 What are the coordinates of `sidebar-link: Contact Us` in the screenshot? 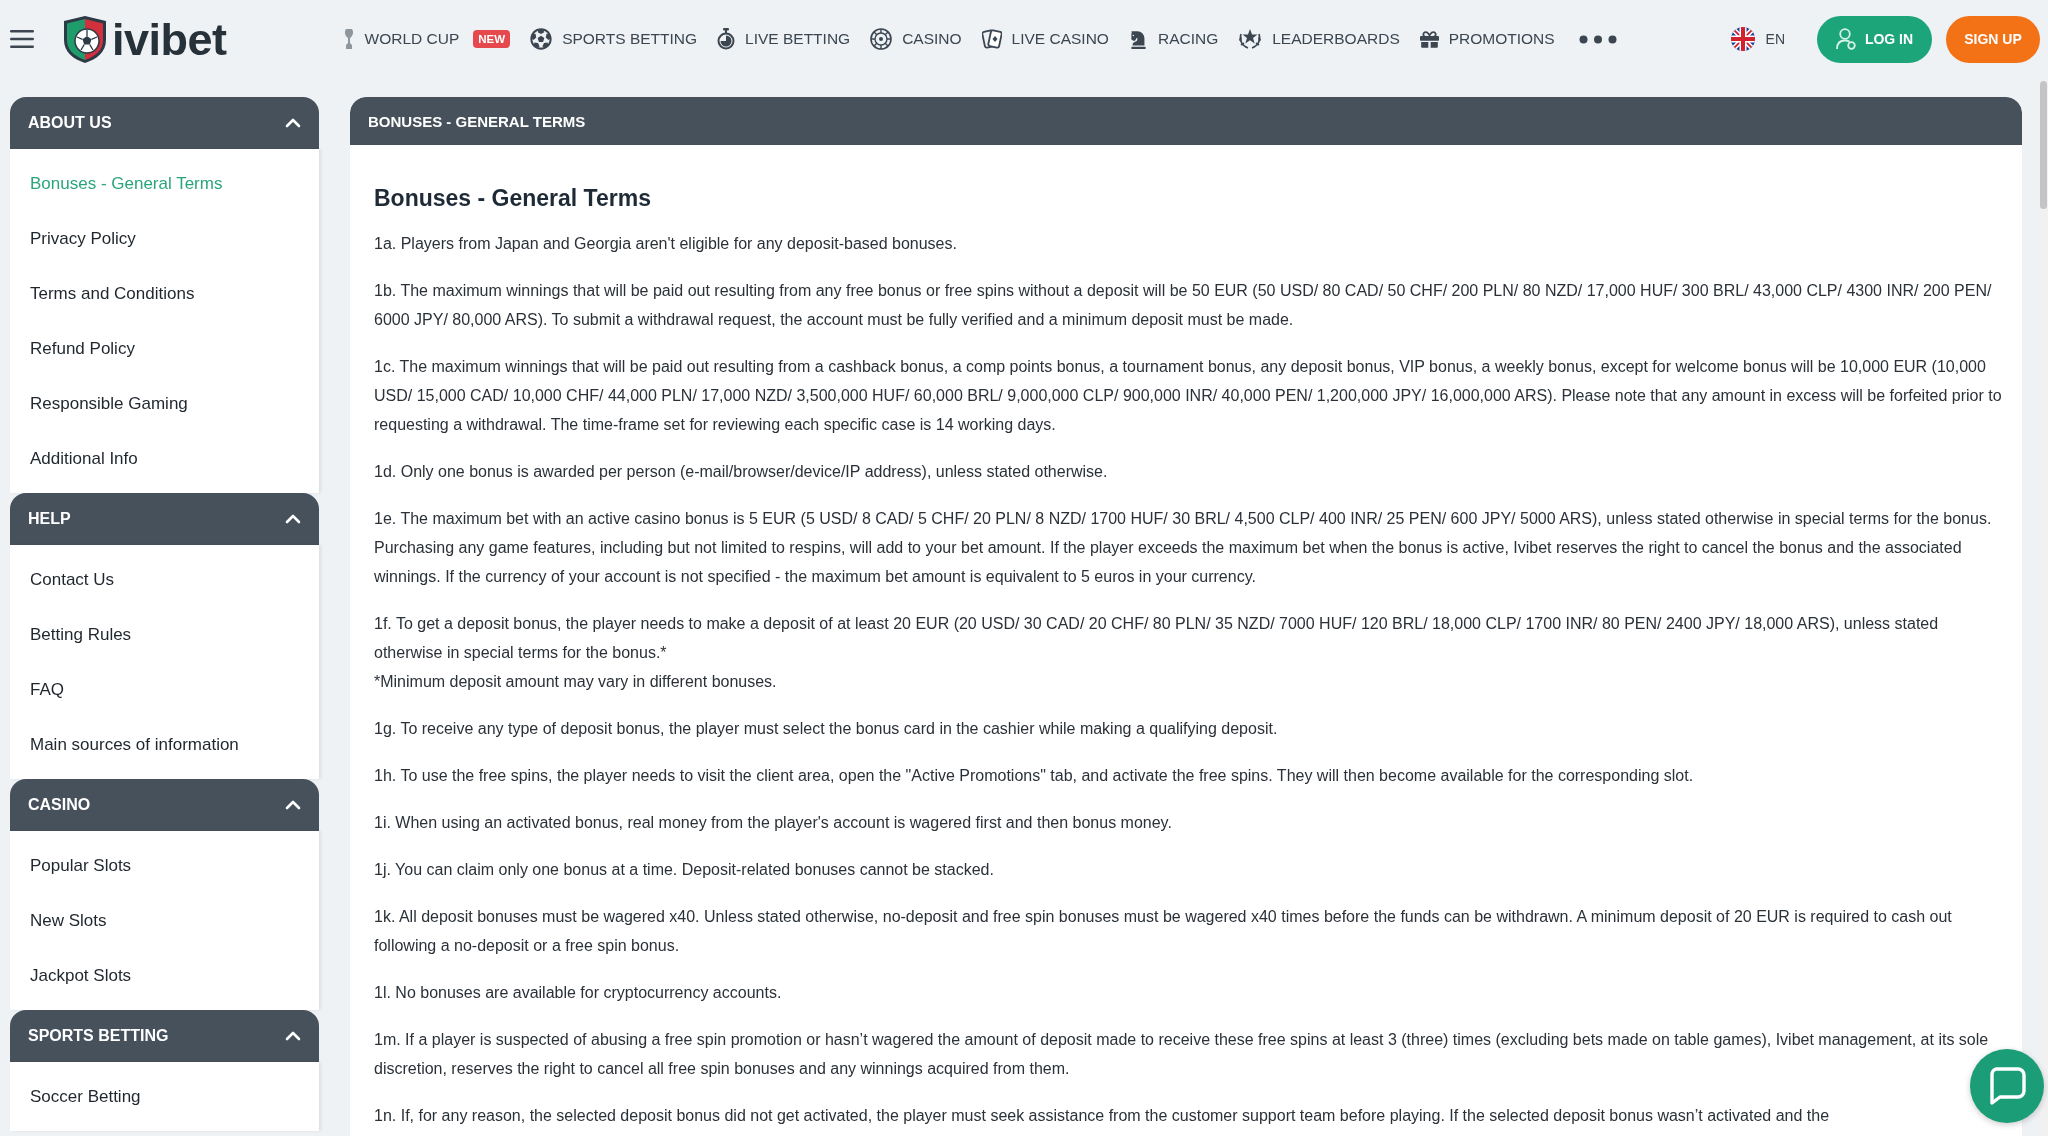 It's located at (164, 579).